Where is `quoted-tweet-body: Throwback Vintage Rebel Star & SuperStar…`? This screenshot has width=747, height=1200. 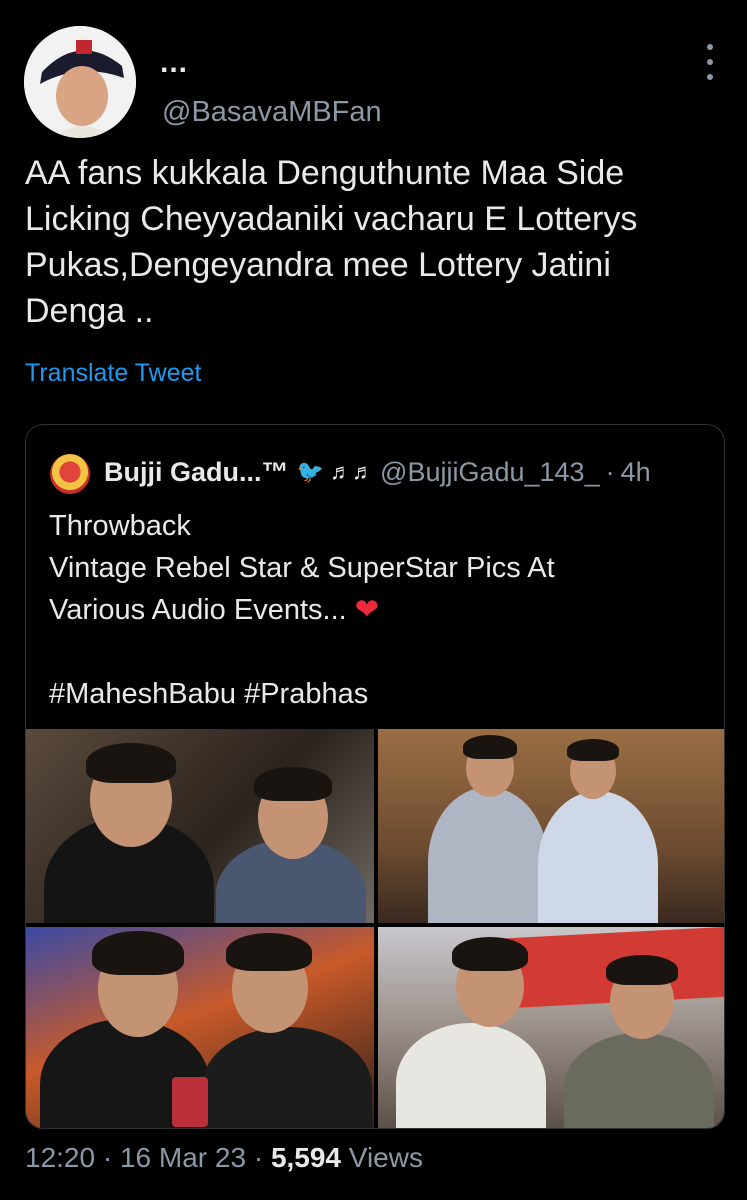
quoted-tweet-body: Throwback Vintage Rebel Star & SuperStar… is located at coordinates (302, 568).